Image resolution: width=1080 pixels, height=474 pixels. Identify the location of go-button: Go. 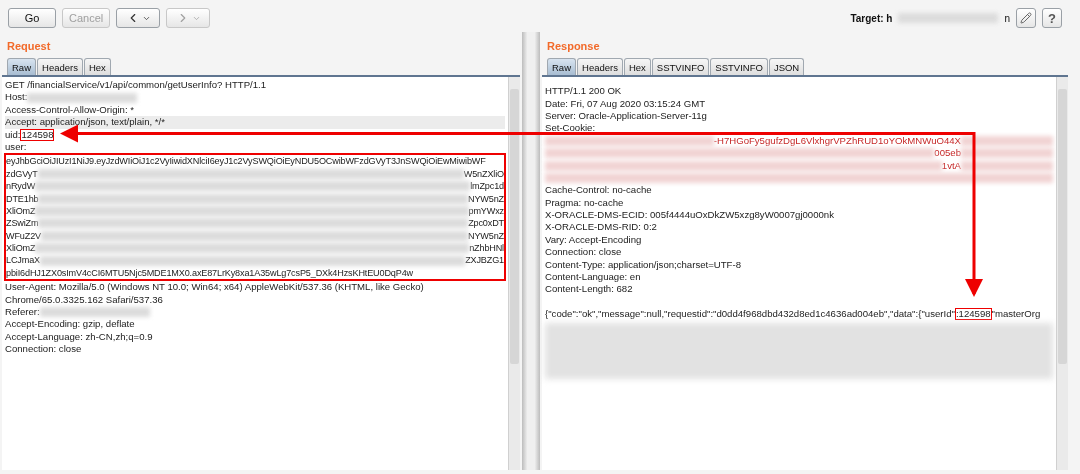
(32, 18).